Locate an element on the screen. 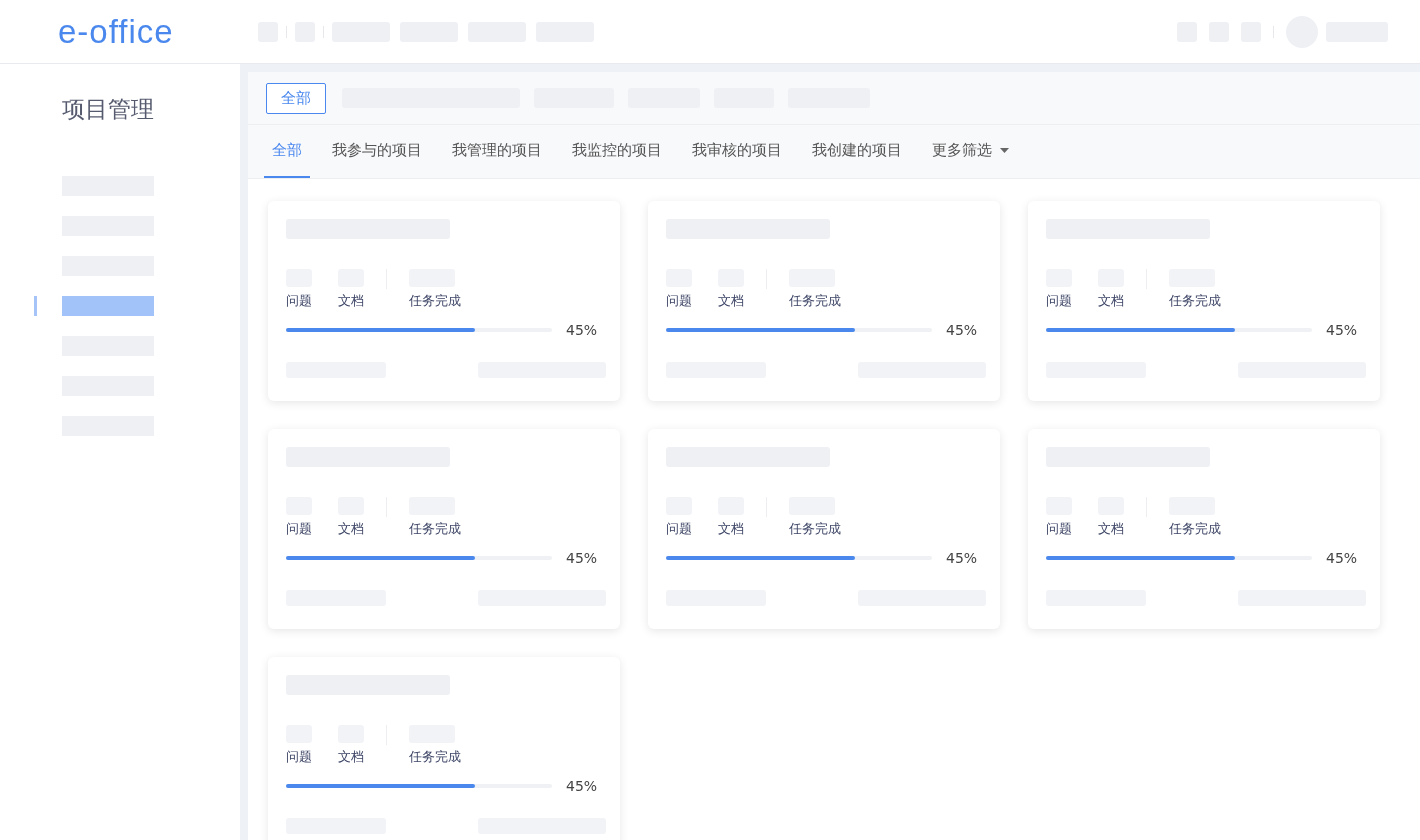  tab: 我管理的项目 is located at coordinates (497, 151).